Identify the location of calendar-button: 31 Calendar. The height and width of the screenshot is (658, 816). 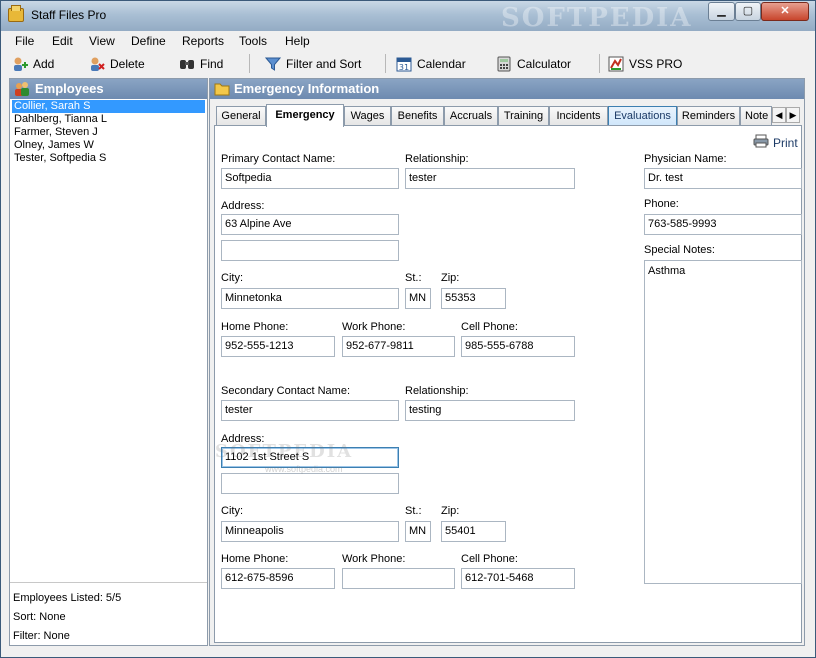
(431, 64).